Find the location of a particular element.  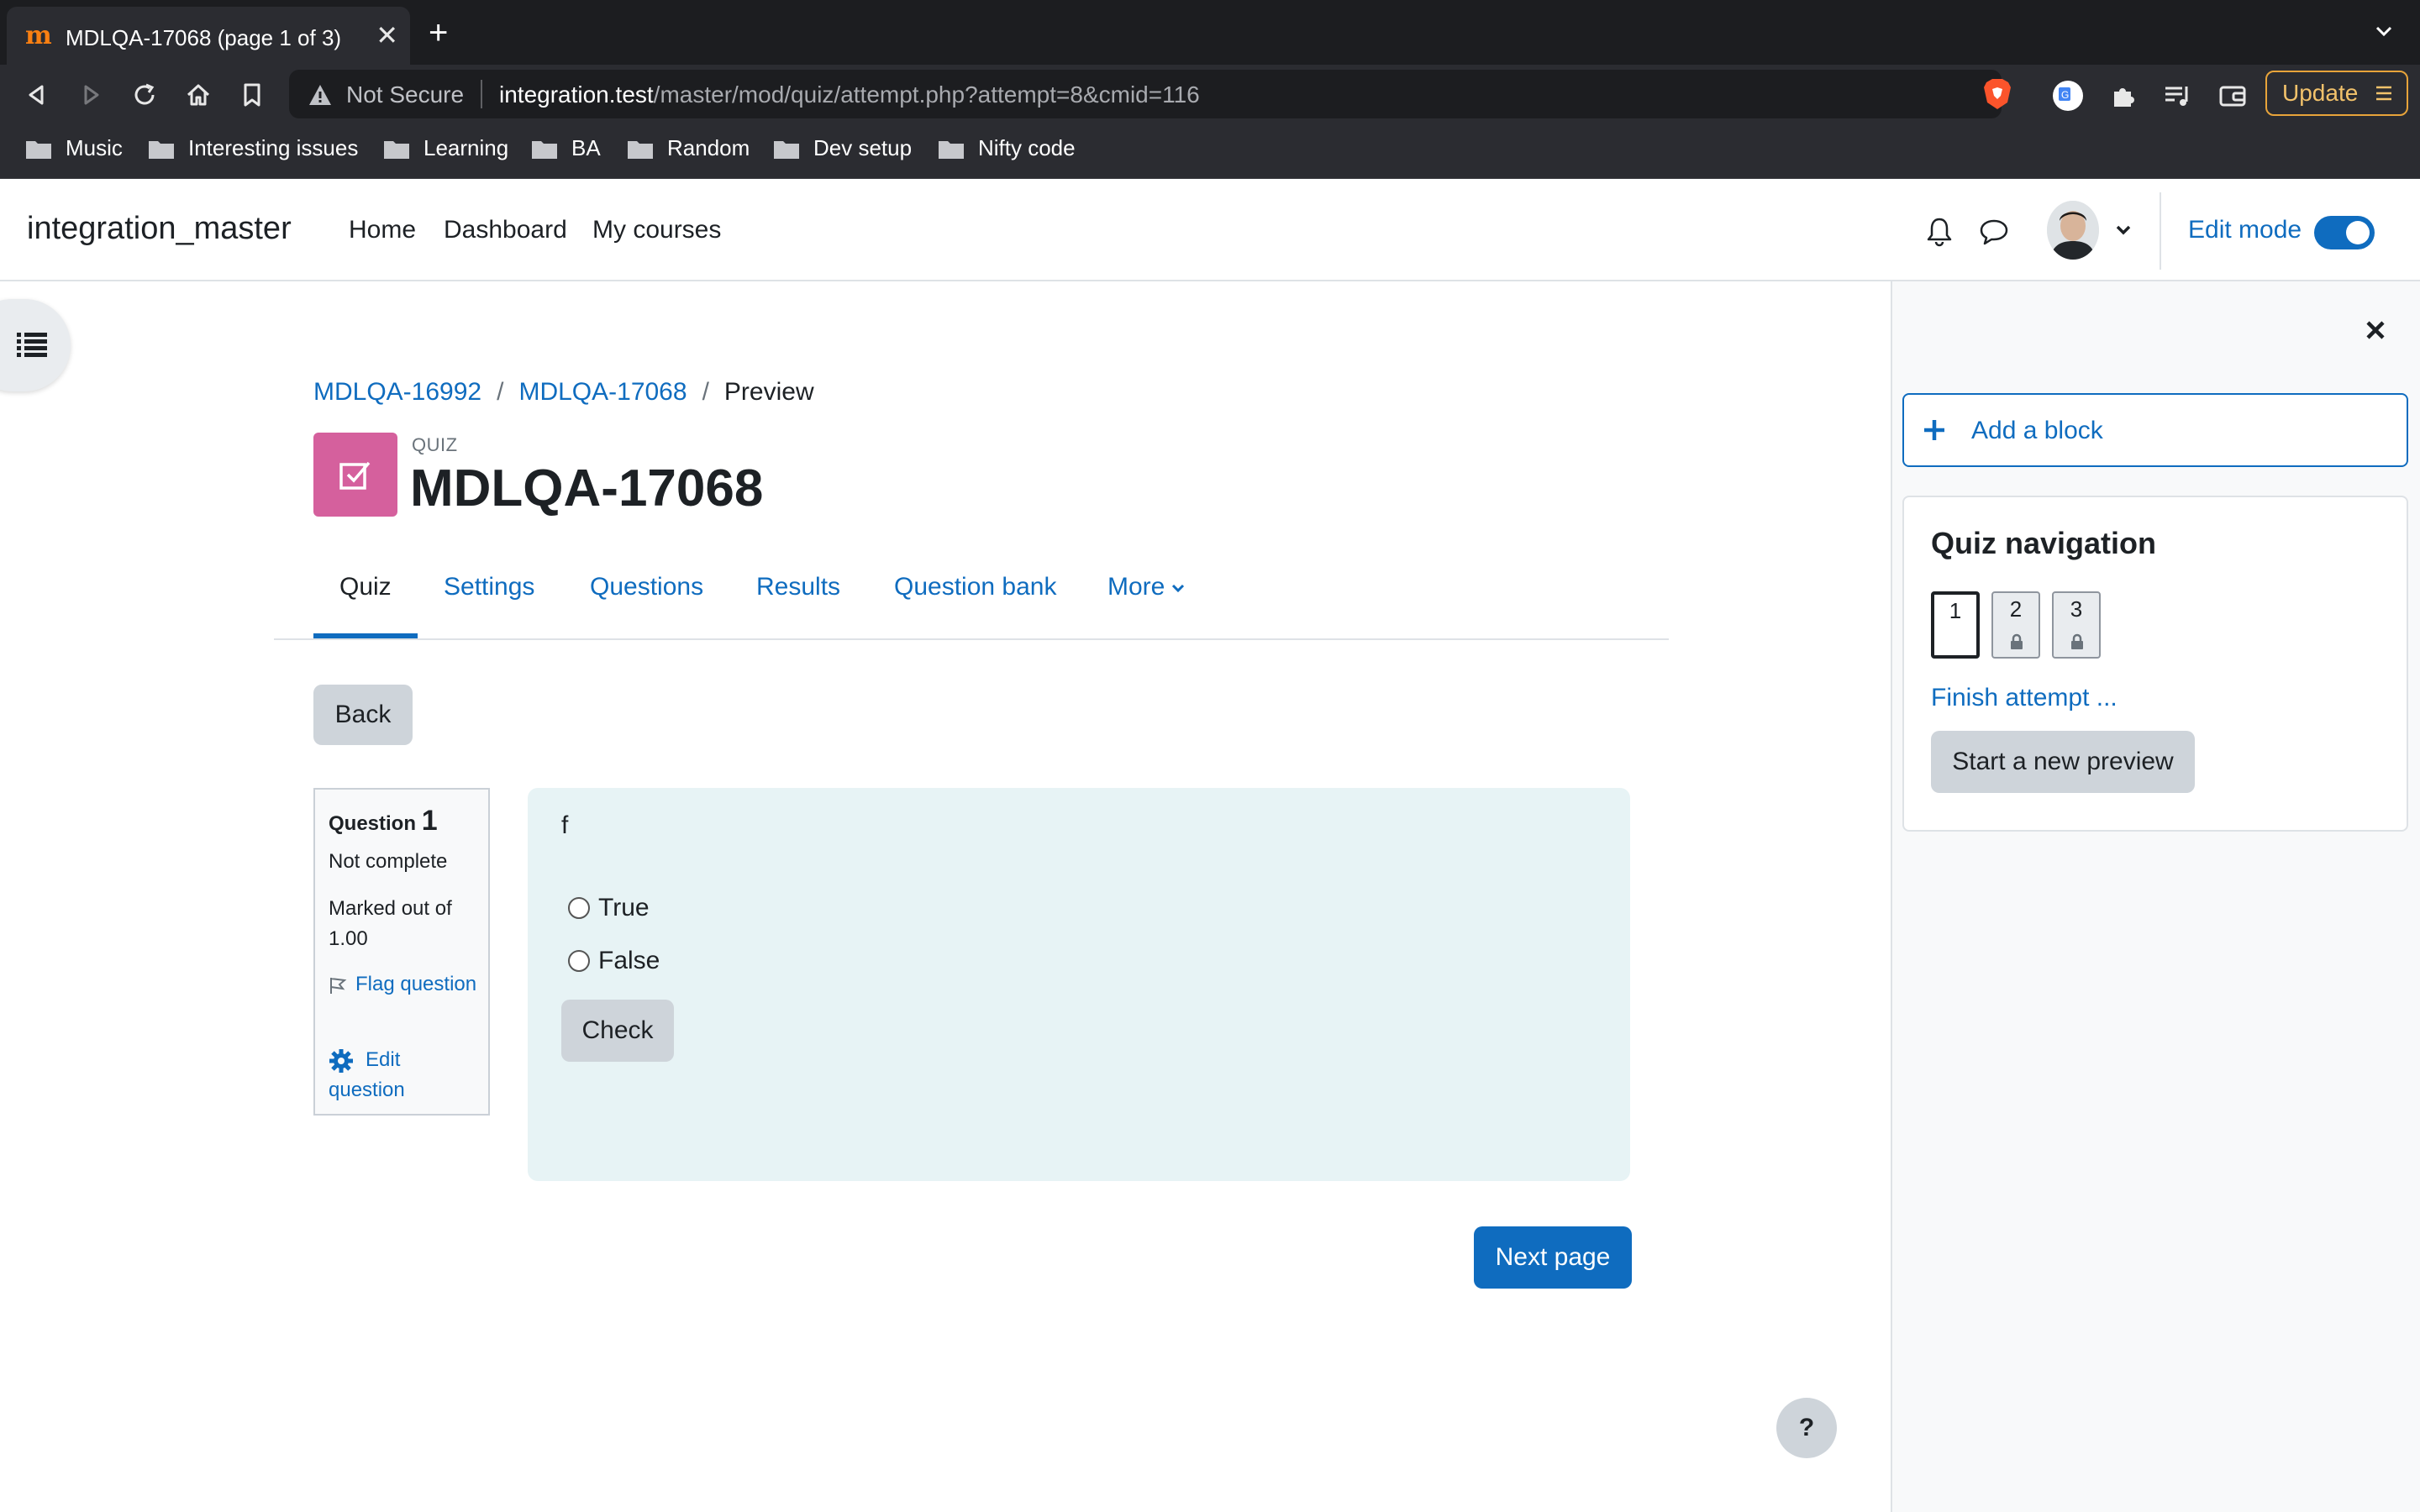

bookmark-label: Dev setup is located at coordinates (863, 147).